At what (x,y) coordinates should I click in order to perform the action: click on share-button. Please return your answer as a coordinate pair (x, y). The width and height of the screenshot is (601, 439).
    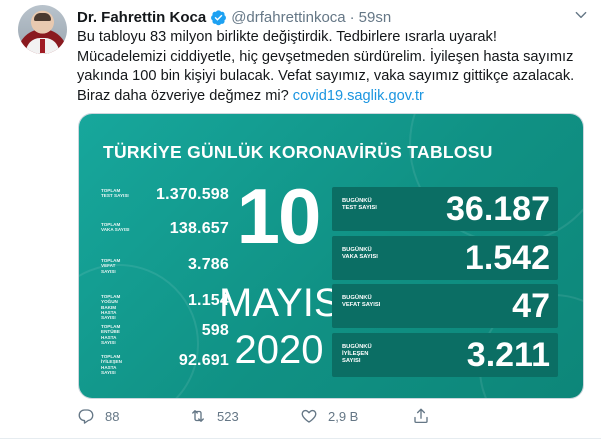
    Looking at the image, I should click on (426, 416).